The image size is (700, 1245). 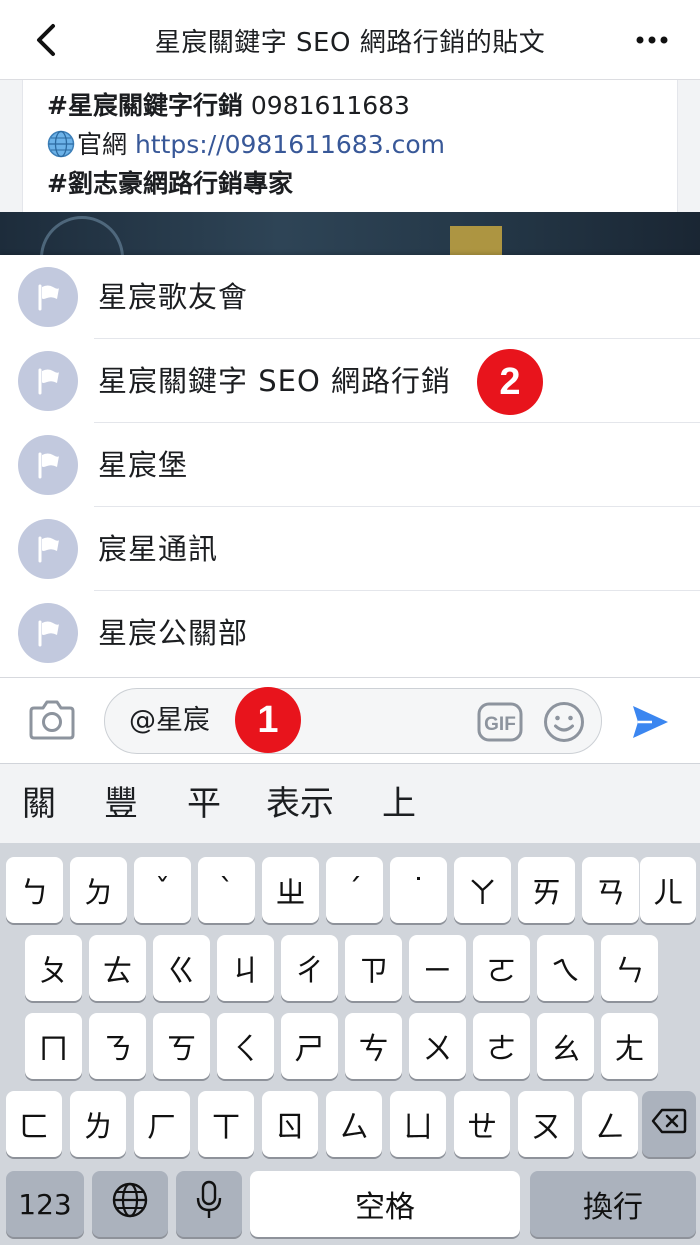 I want to click on microphone-icon, so click(x=209, y=1204).